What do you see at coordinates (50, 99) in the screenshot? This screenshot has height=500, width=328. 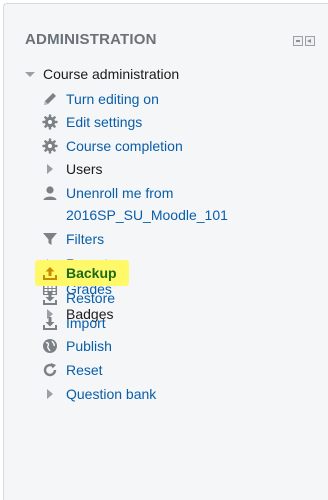 I see `pencil-icon` at bounding box center [50, 99].